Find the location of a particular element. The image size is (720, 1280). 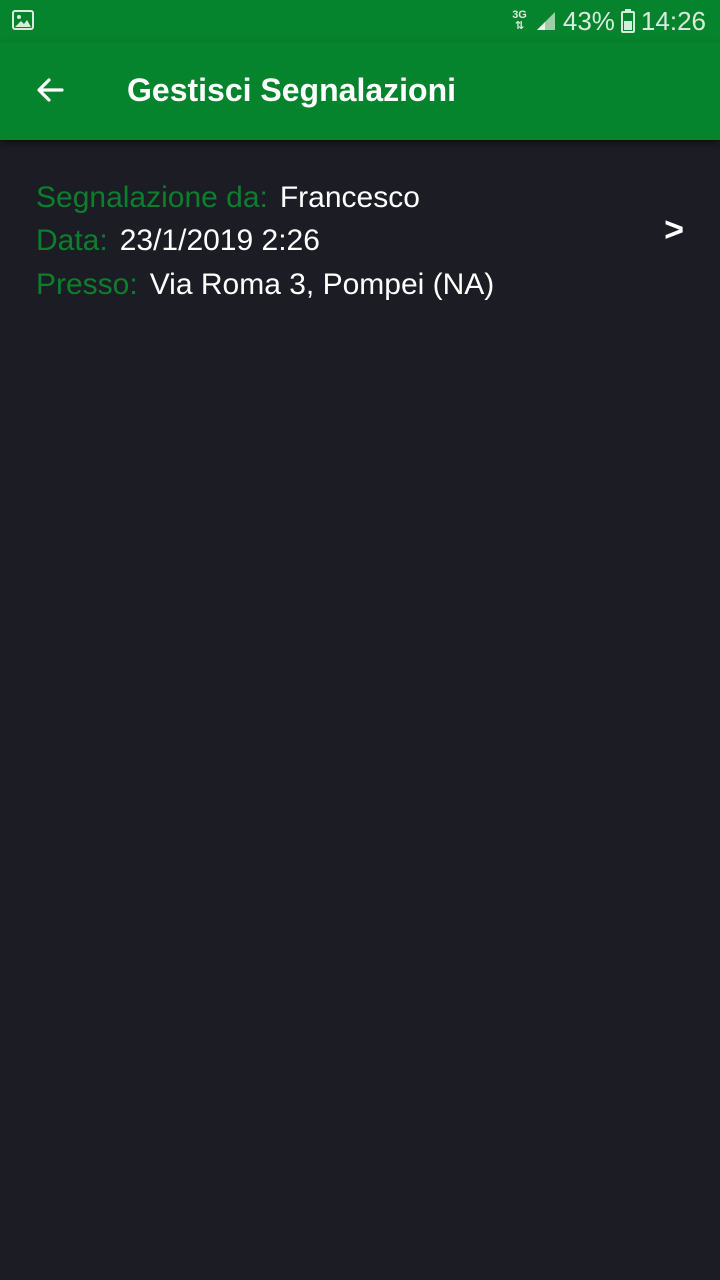

arrow-back-icon is located at coordinates (50, 90).